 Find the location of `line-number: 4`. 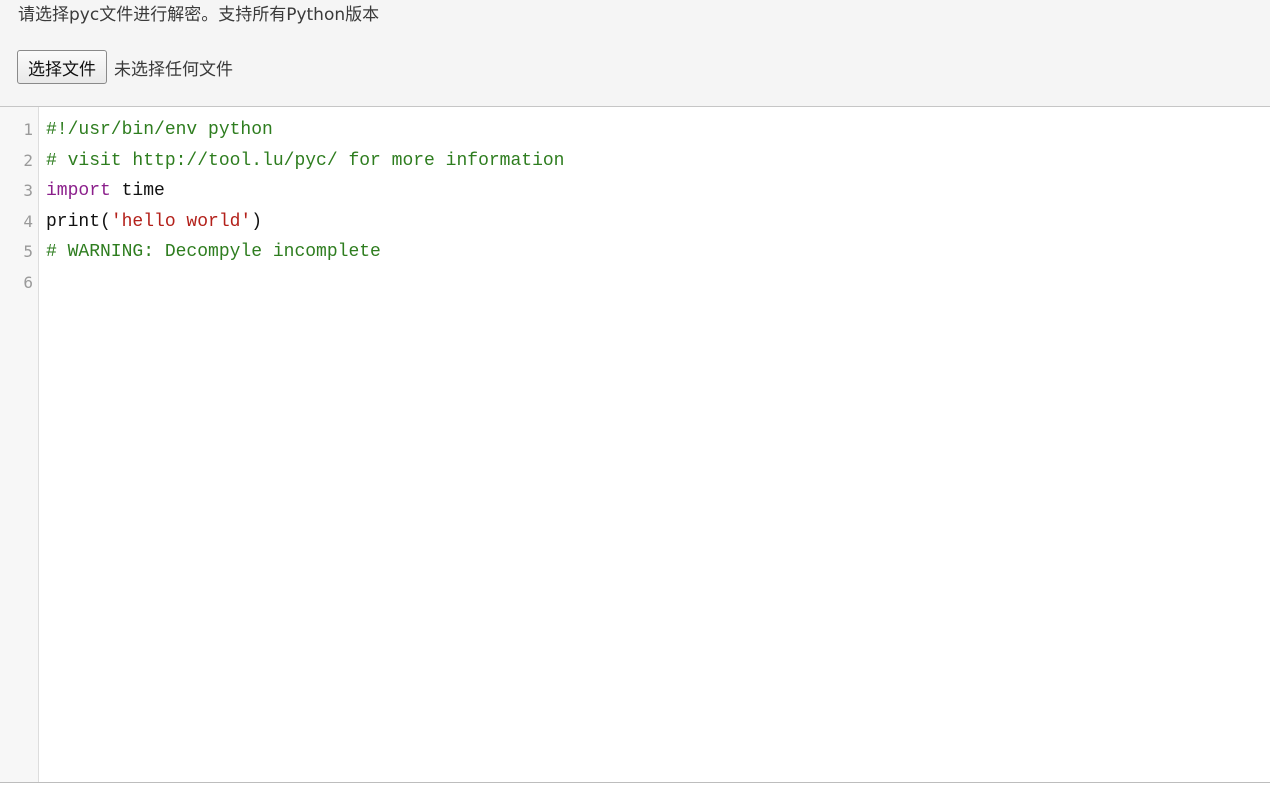

line-number: 4 is located at coordinates (28, 221).